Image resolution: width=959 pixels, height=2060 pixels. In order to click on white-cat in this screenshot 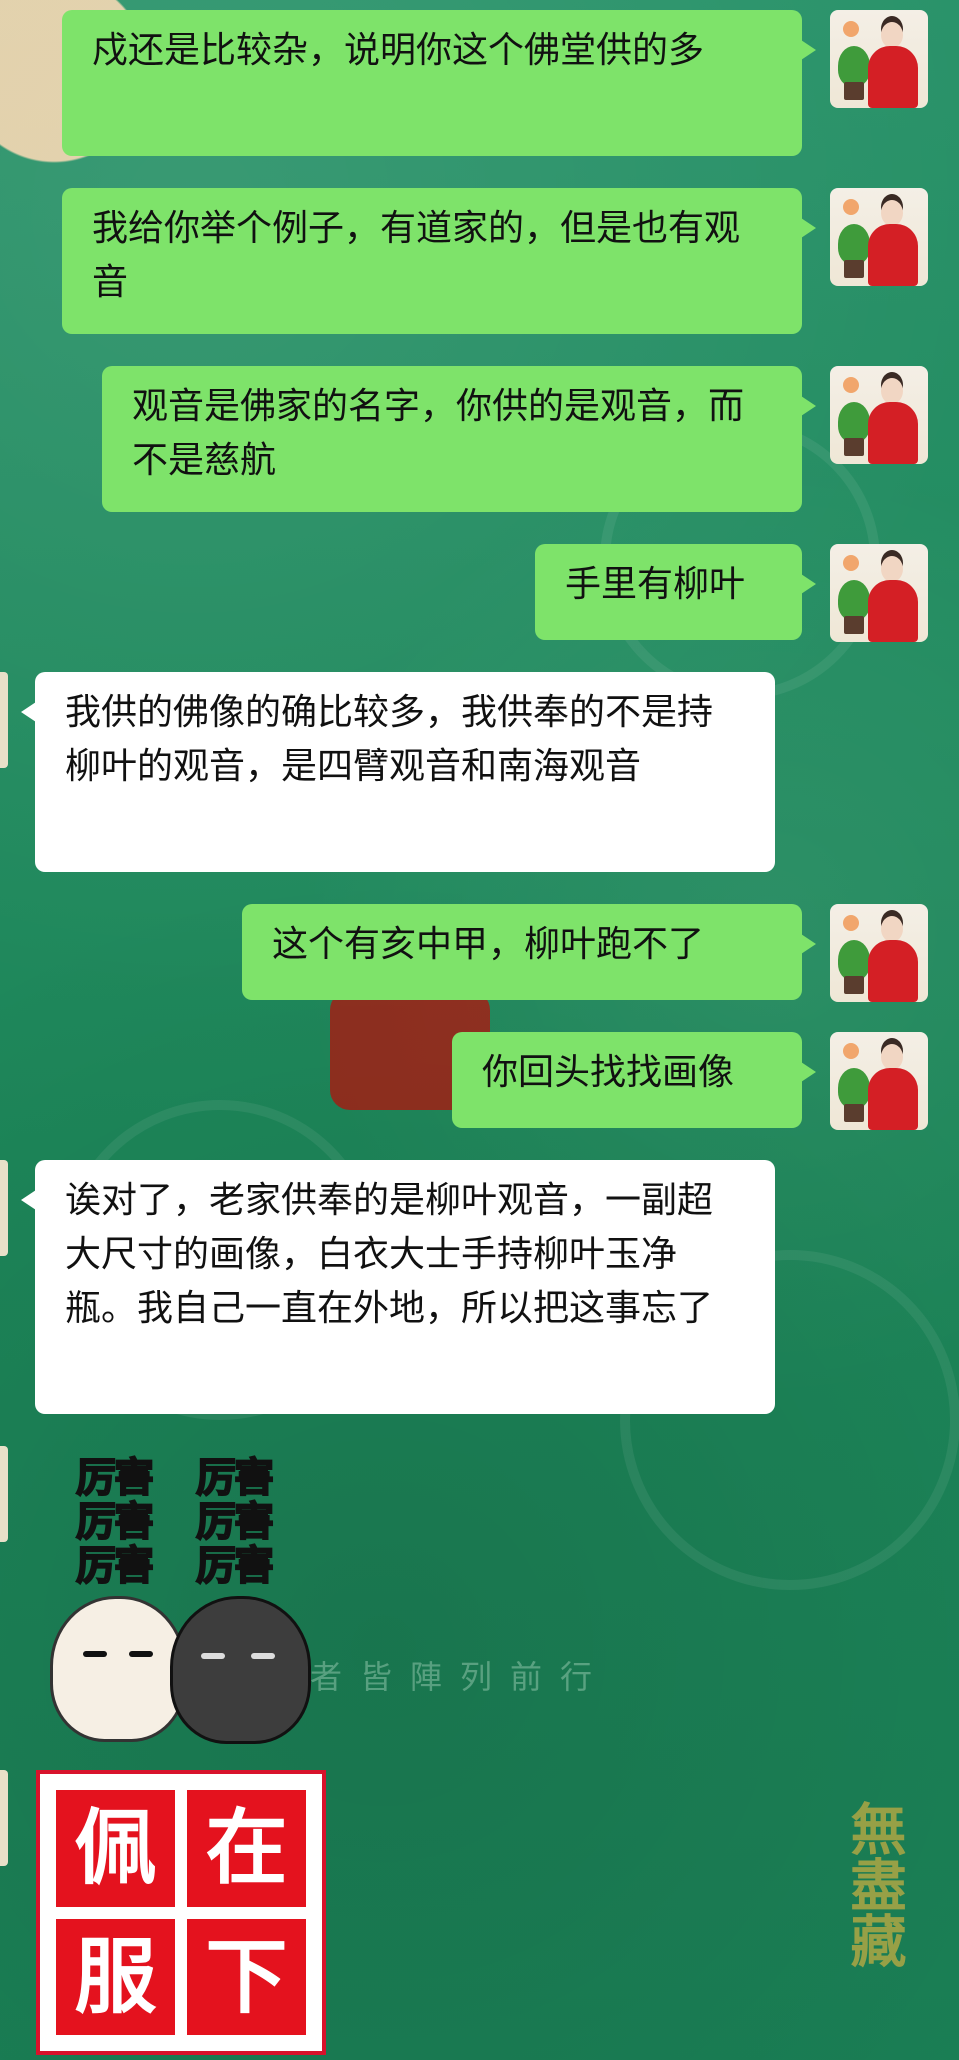, I will do `click(118, 1669)`.